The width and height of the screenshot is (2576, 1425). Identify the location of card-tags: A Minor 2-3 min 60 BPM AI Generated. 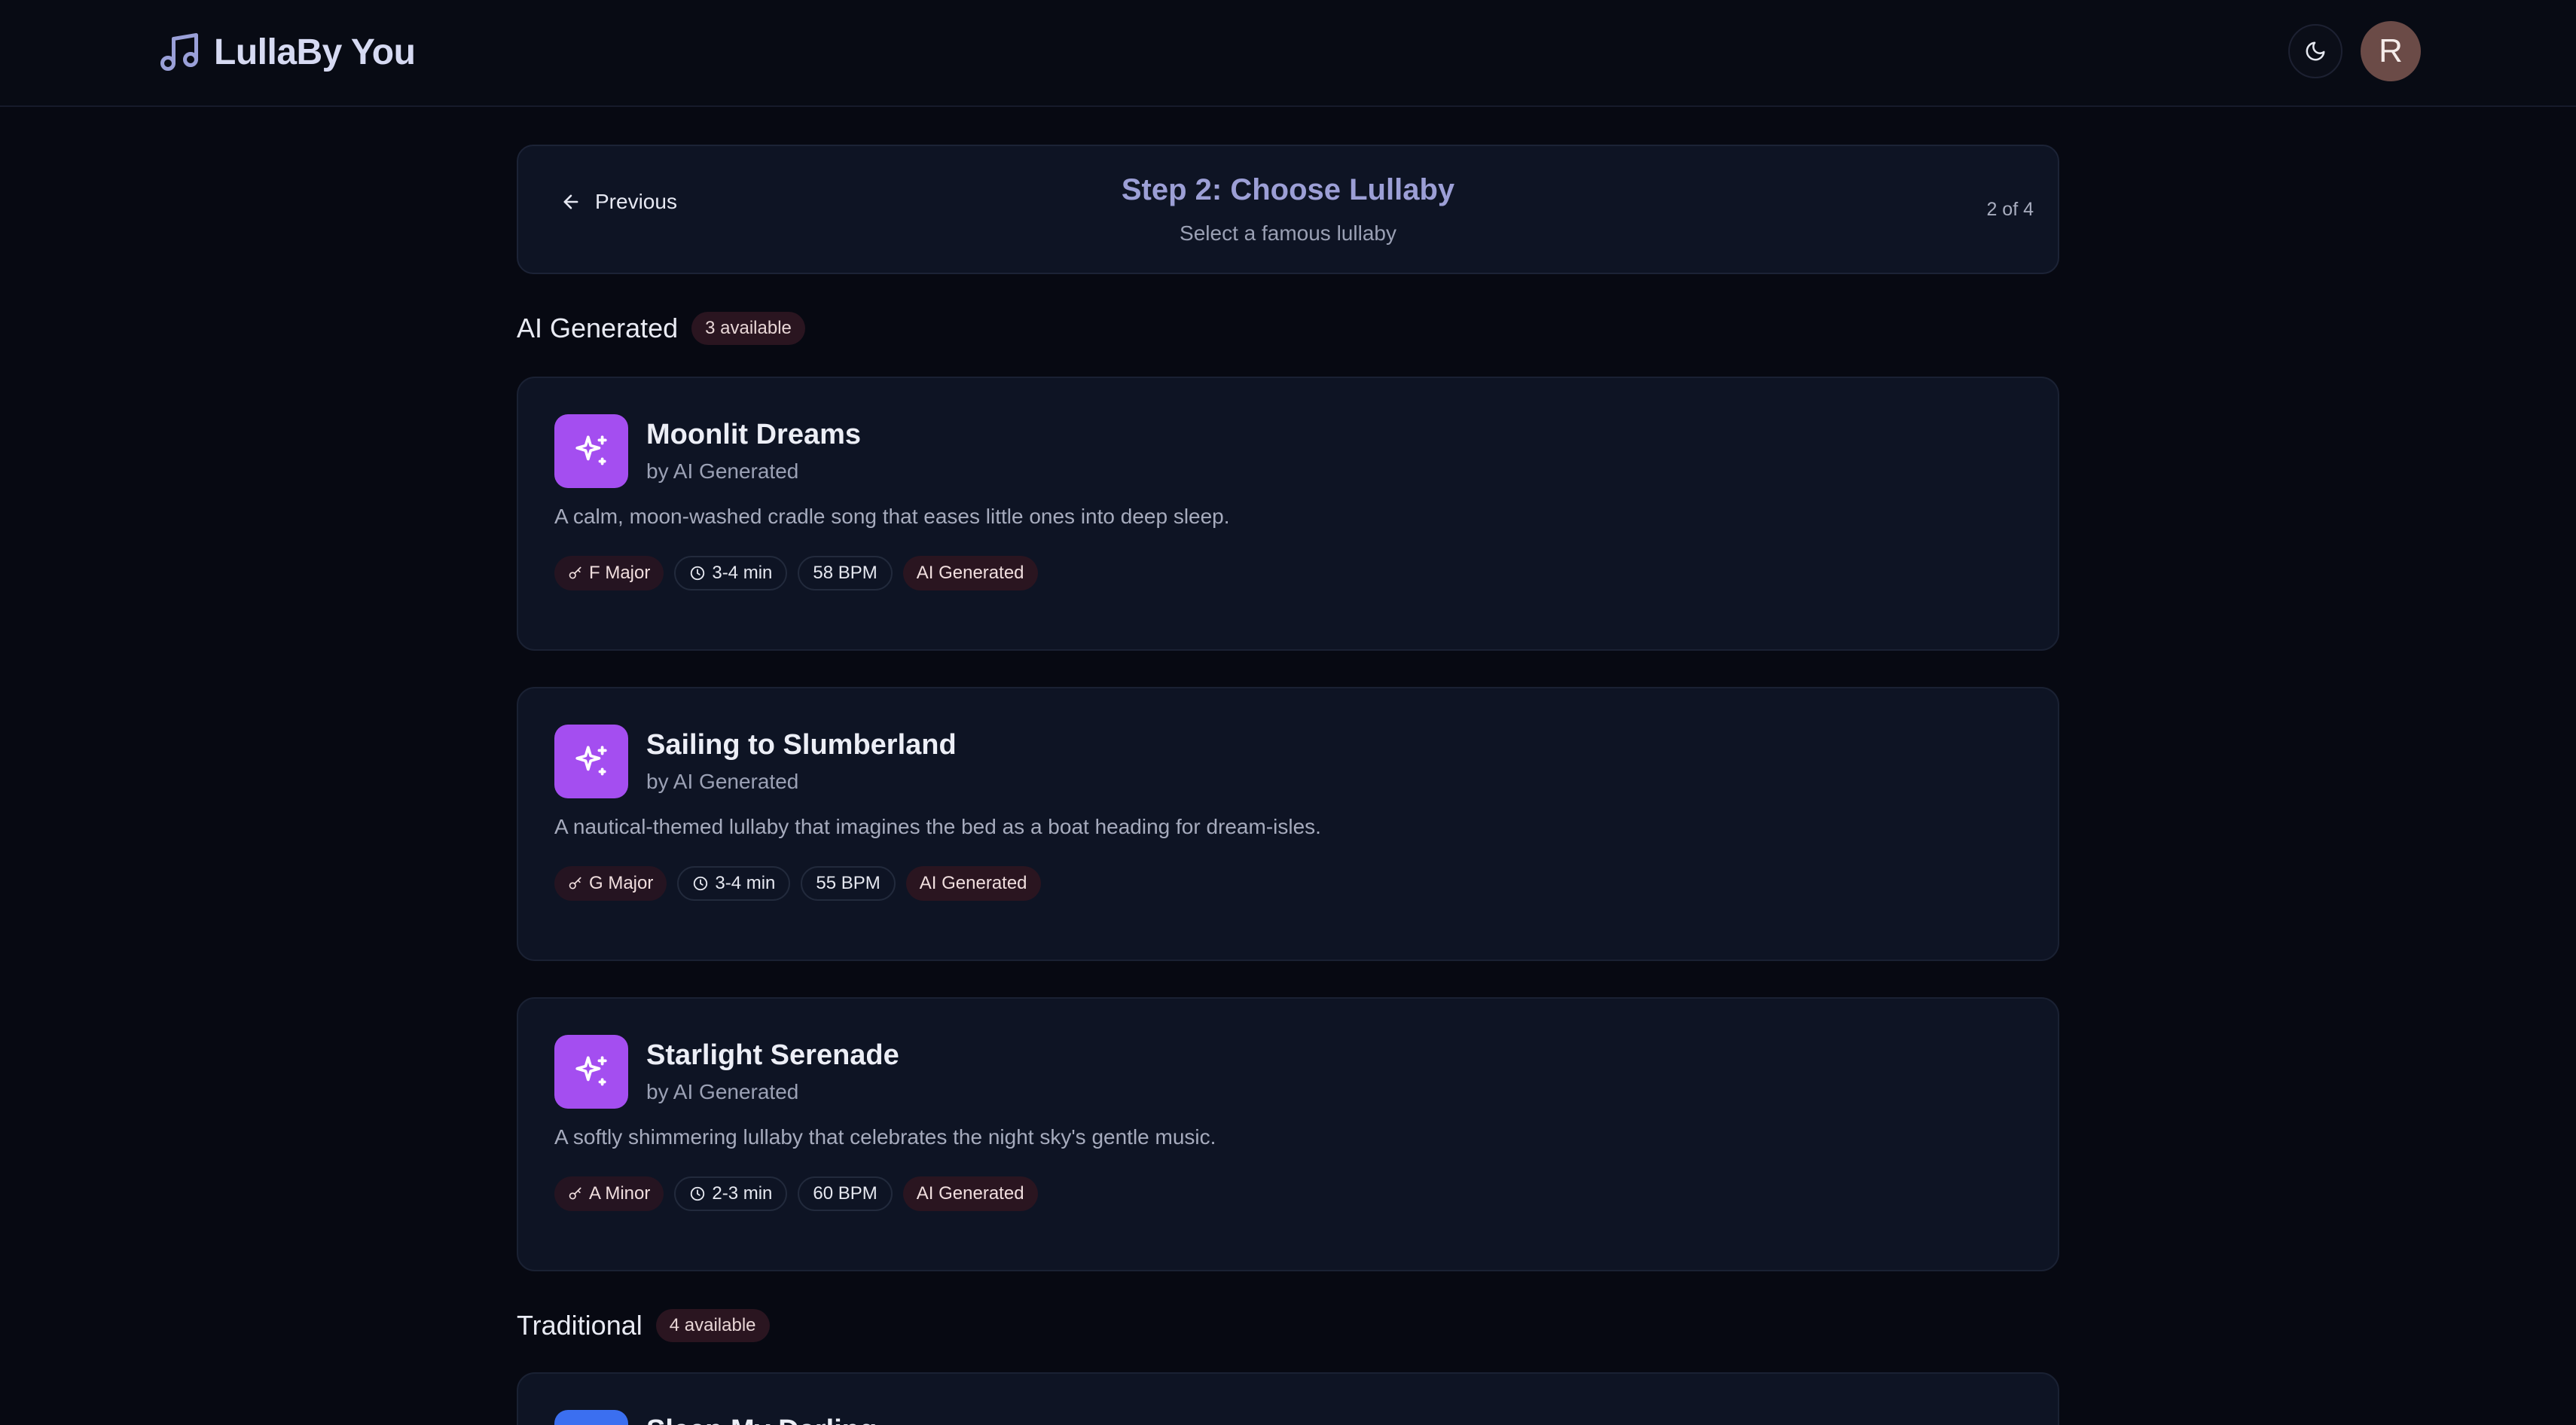
(796, 1193).